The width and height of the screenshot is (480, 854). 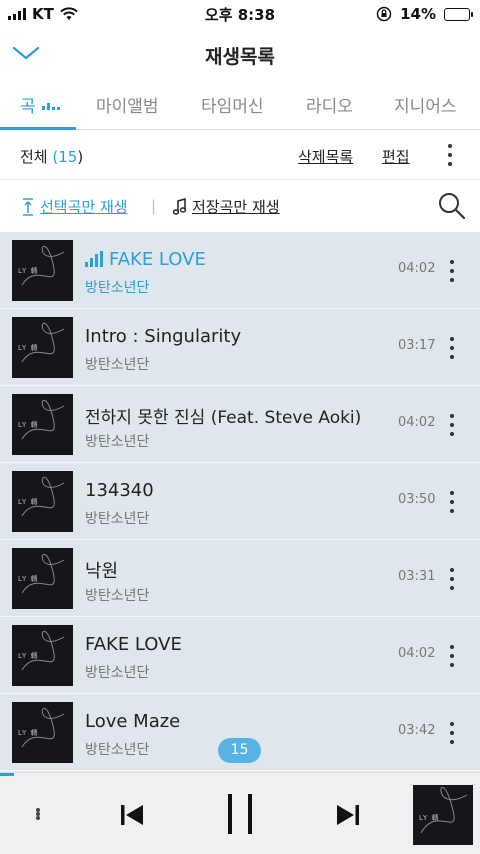 What do you see at coordinates (51, 156) in the screenshot?
I see `total-count-label: 전체 (15)` at bounding box center [51, 156].